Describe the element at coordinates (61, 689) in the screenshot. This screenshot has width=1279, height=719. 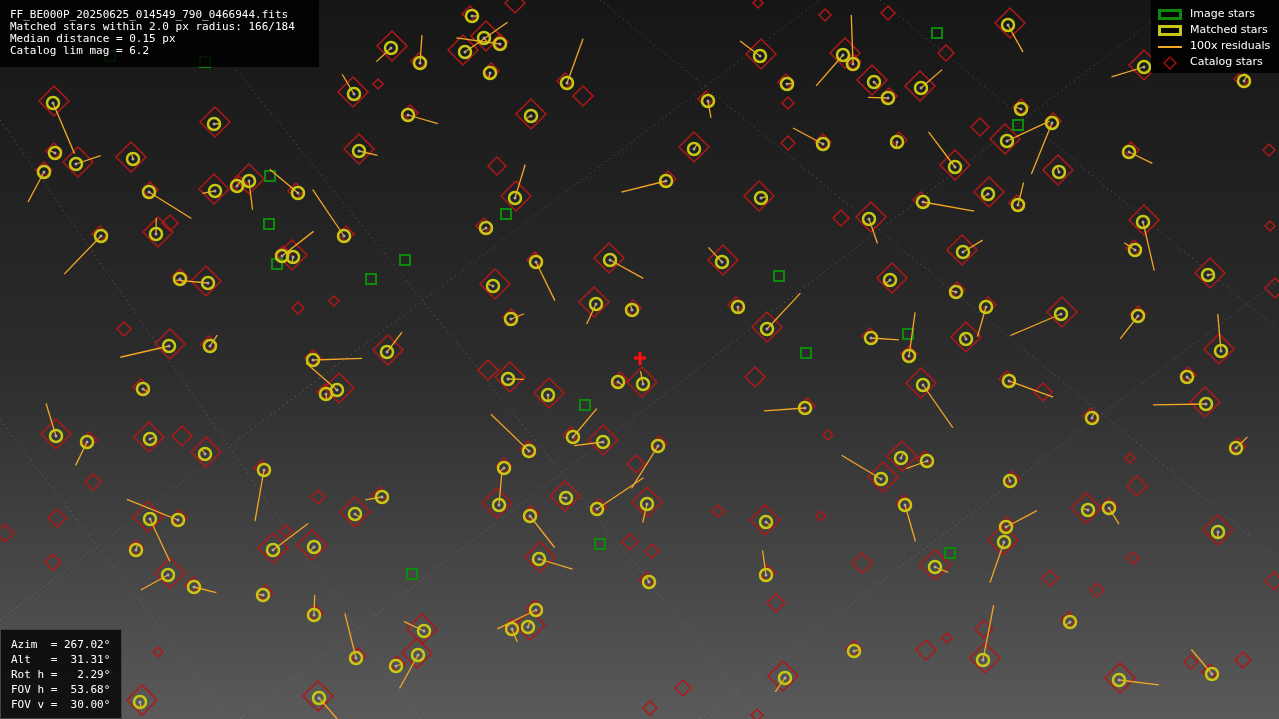
I see `readout-line: FOV h = 53.68°` at that location.